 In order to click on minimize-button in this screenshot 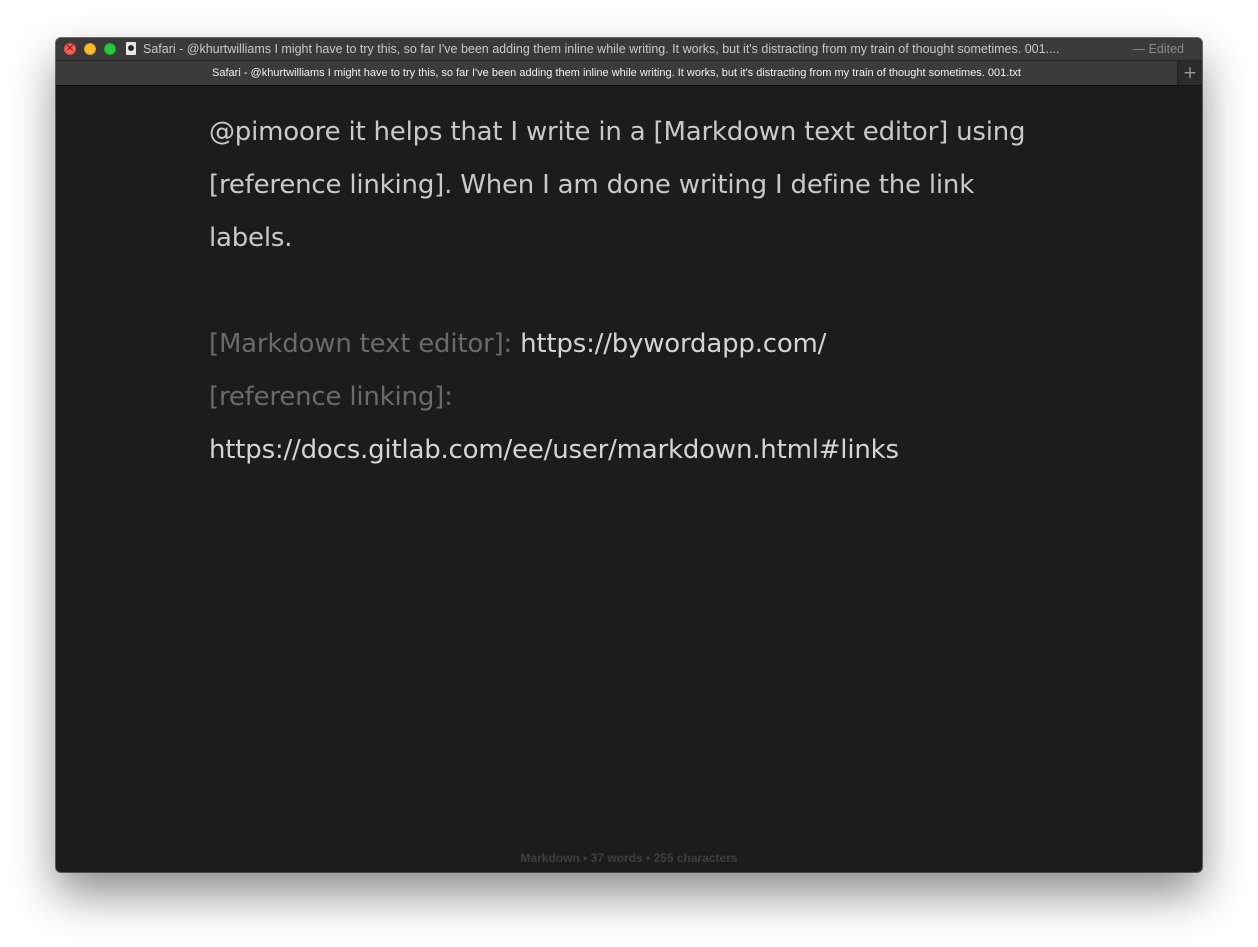, I will do `click(90, 49)`.